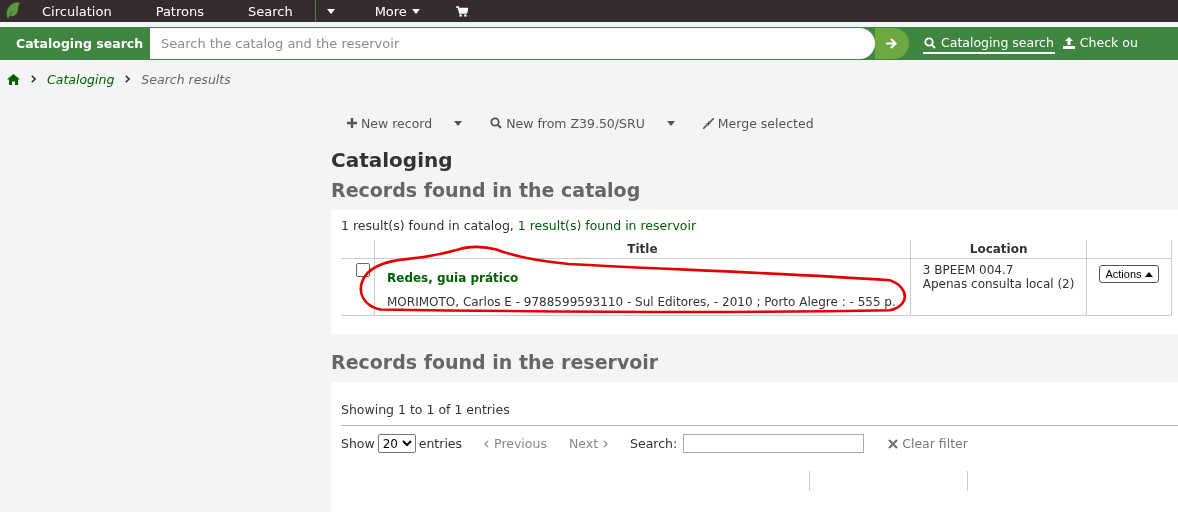 This screenshot has width=1178, height=512. What do you see at coordinates (1100, 43) in the screenshot?
I see `search-option-link: Check ou` at bounding box center [1100, 43].